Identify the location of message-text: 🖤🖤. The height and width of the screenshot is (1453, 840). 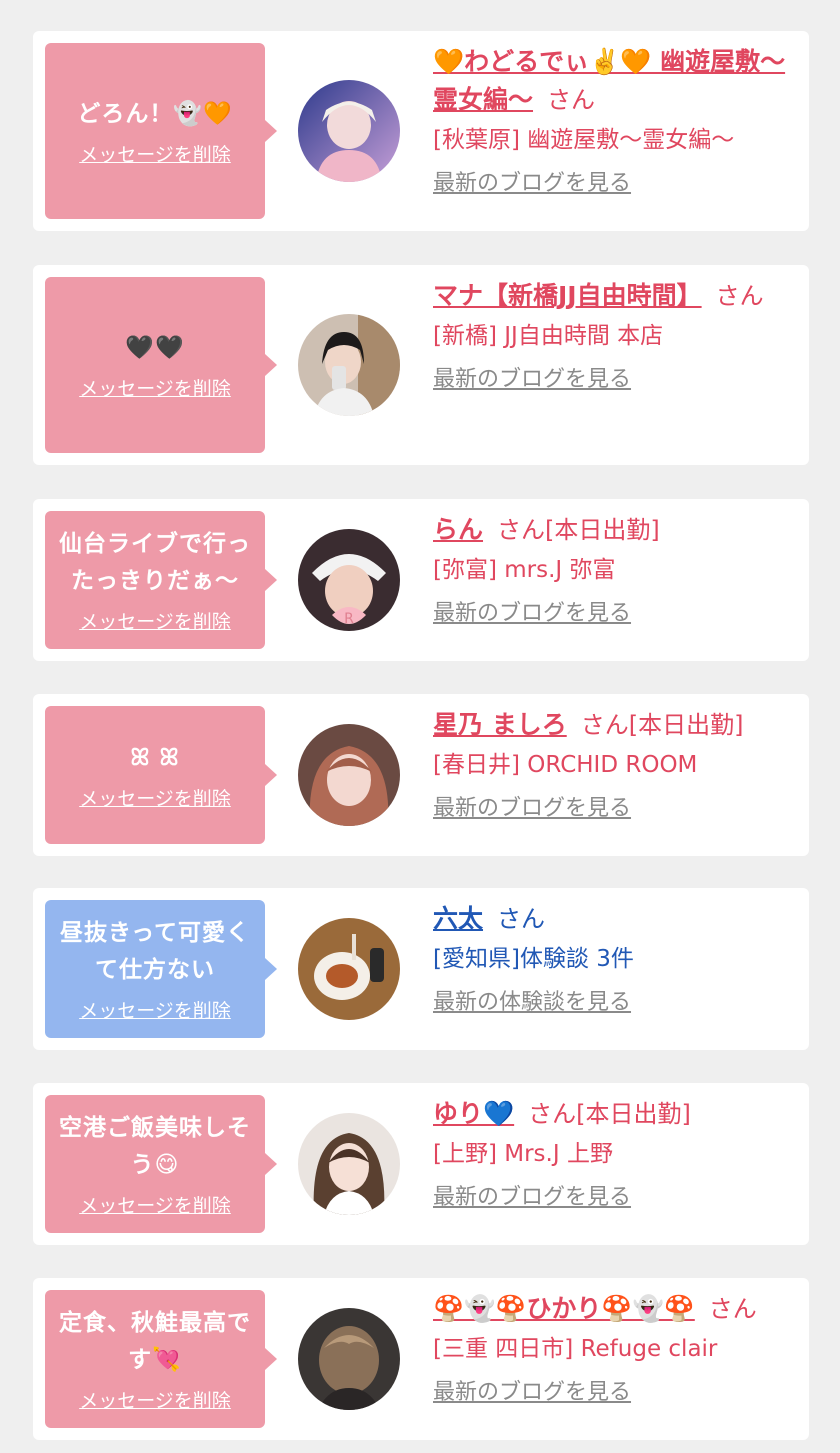
(155, 347).